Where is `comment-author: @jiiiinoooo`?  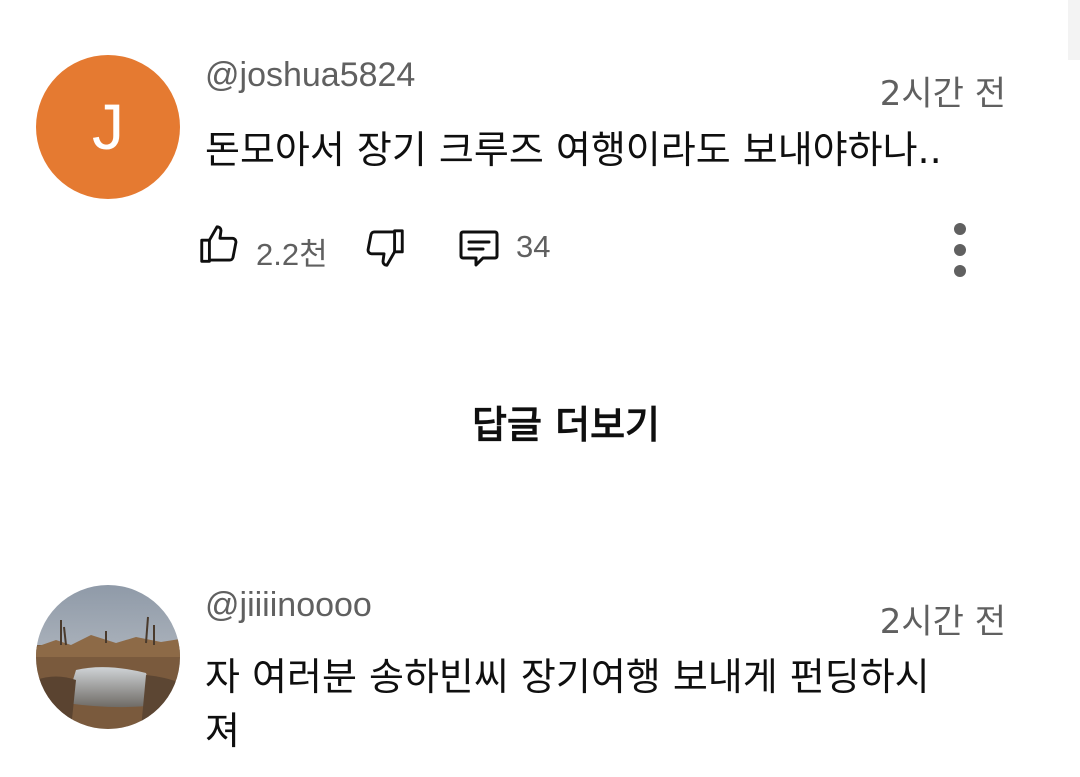
comment-author: @jiiiinoooo is located at coordinates (288, 605).